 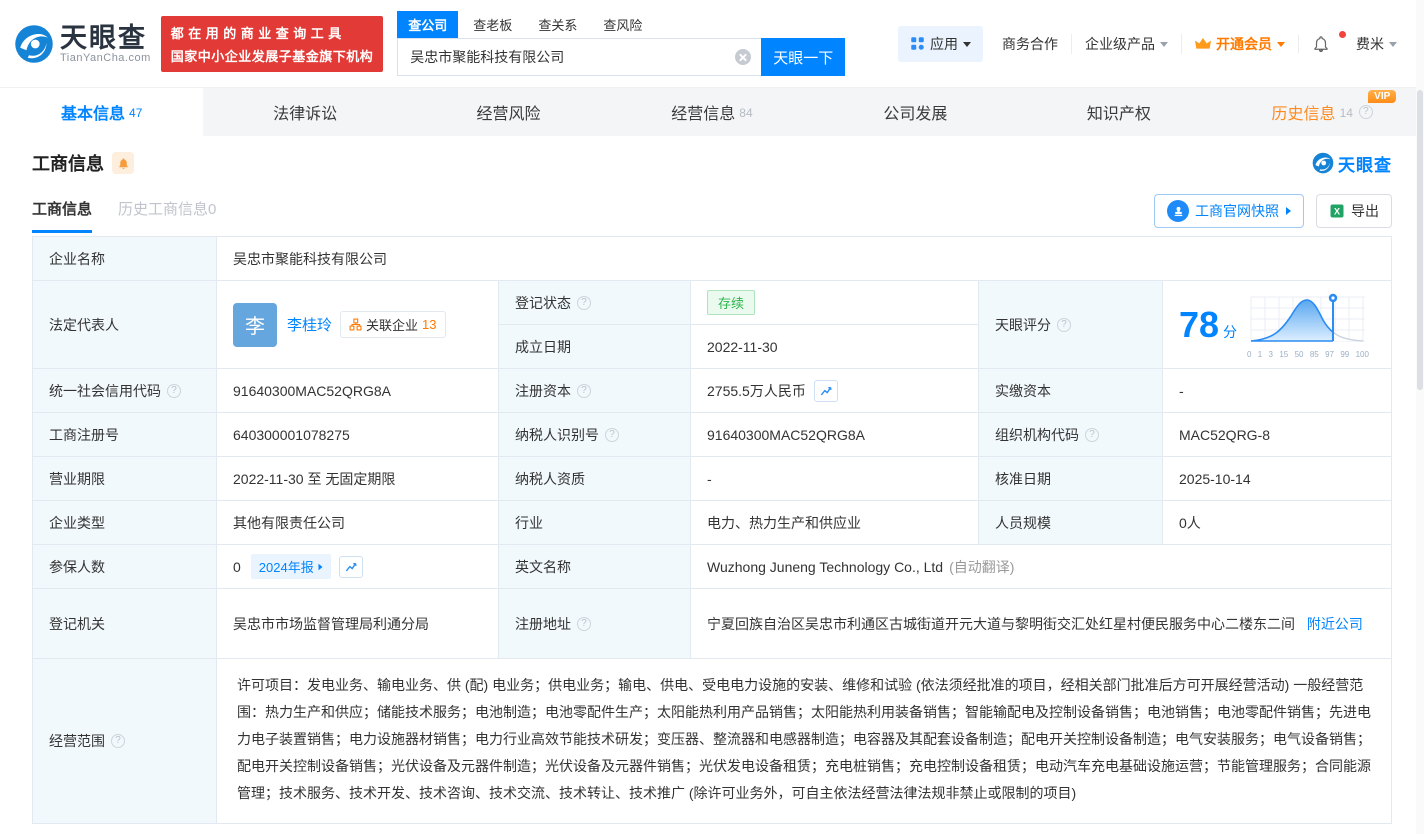 What do you see at coordinates (543, 390) in the screenshot?
I see `reg-capital-label: 注册资本` at bounding box center [543, 390].